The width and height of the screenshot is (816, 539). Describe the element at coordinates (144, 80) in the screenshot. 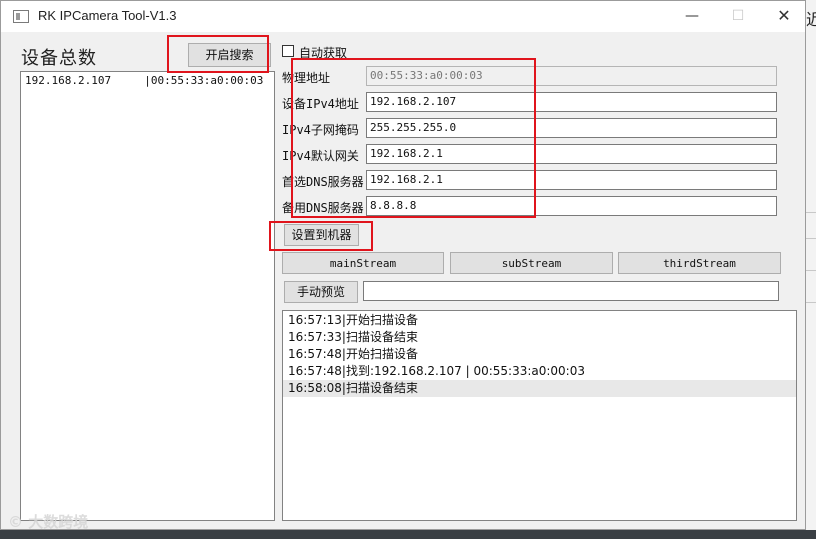

I see `device-list-item: 192.168.2.107 |00:55:33:a0:00:03` at that location.